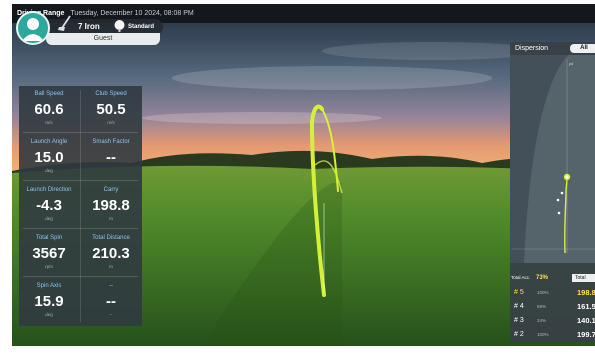 The height and width of the screenshot is (354, 595). I want to click on stat-smash-factor: Smash Factor --, so click(111, 157).